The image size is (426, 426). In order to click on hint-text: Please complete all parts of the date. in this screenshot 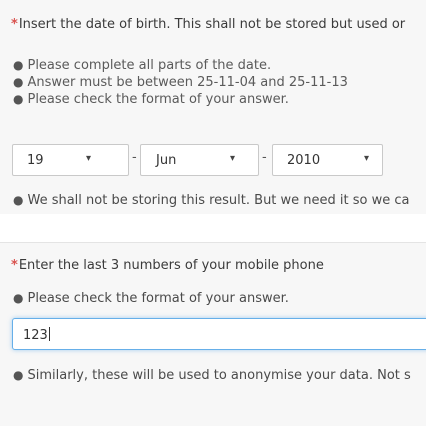, I will do `click(149, 65)`.